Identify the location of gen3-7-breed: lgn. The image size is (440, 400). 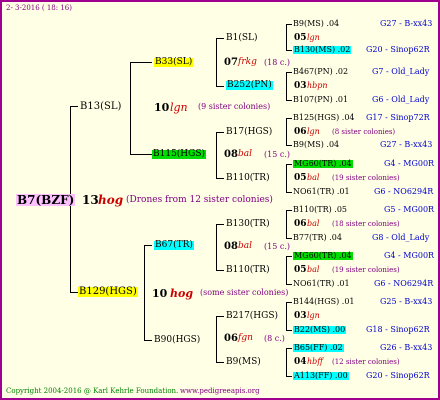
(313, 315).